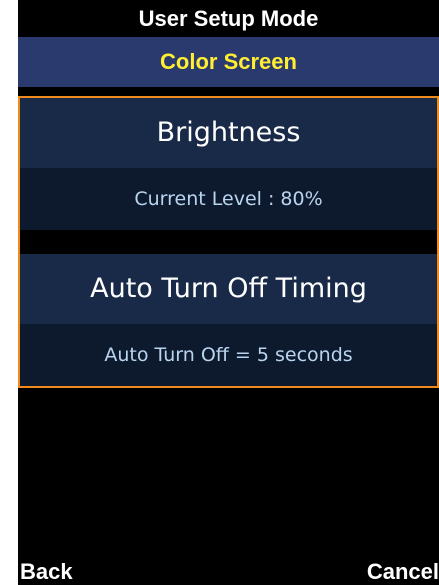 Image resolution: width=439 pixels, height=585 pixels. What do you see at coordinates (228, 355) in the screenshot?
I see `setting-auto-off-value: Auto Turn Off = 5 seconds` at bounding box center [228, 355].